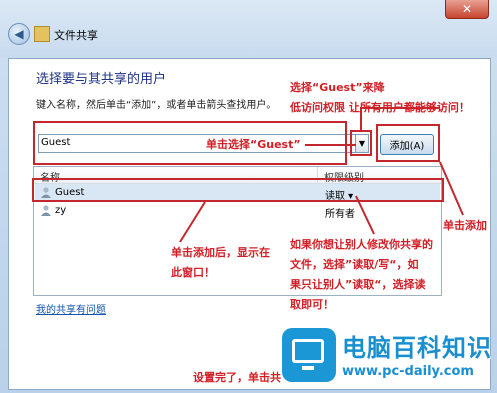 The image size is (497, 393). I want to click on permission-label: 所有者, so click(340, 214).